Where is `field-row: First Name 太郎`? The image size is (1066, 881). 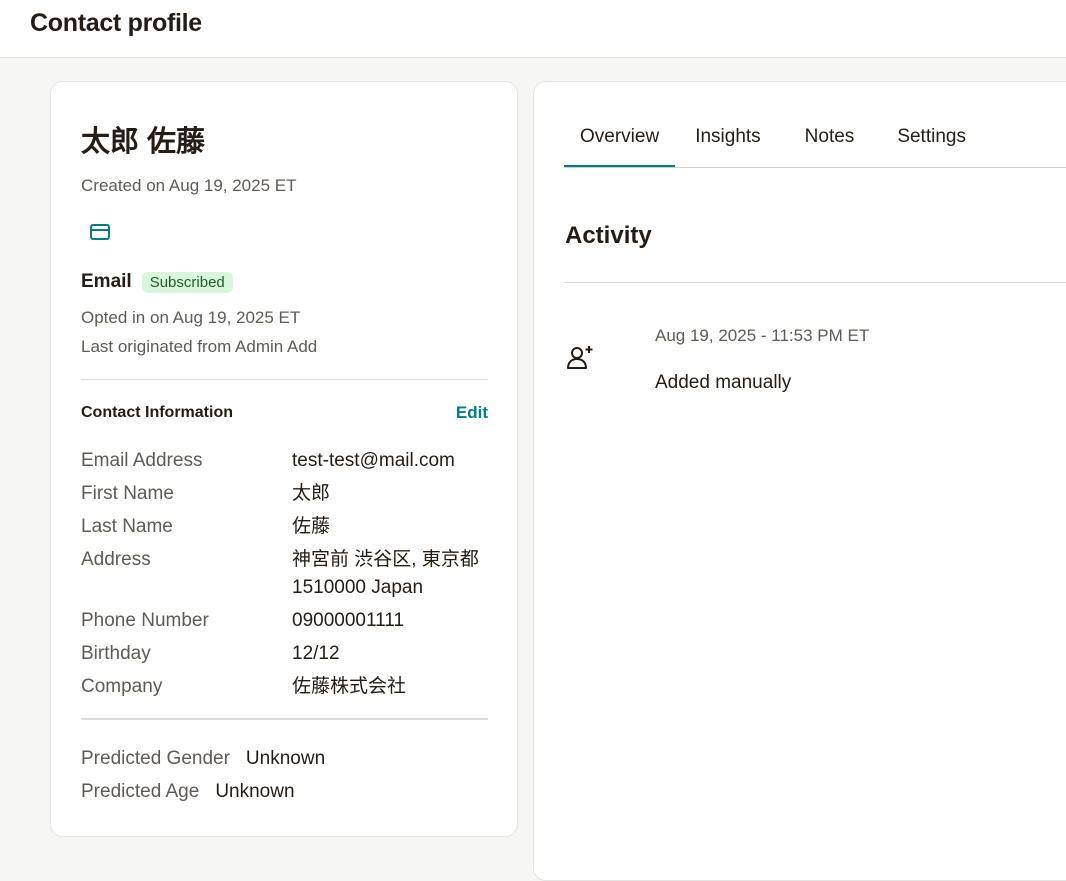
field-row: First Name 太郎 is located at coordinates (286, 494).